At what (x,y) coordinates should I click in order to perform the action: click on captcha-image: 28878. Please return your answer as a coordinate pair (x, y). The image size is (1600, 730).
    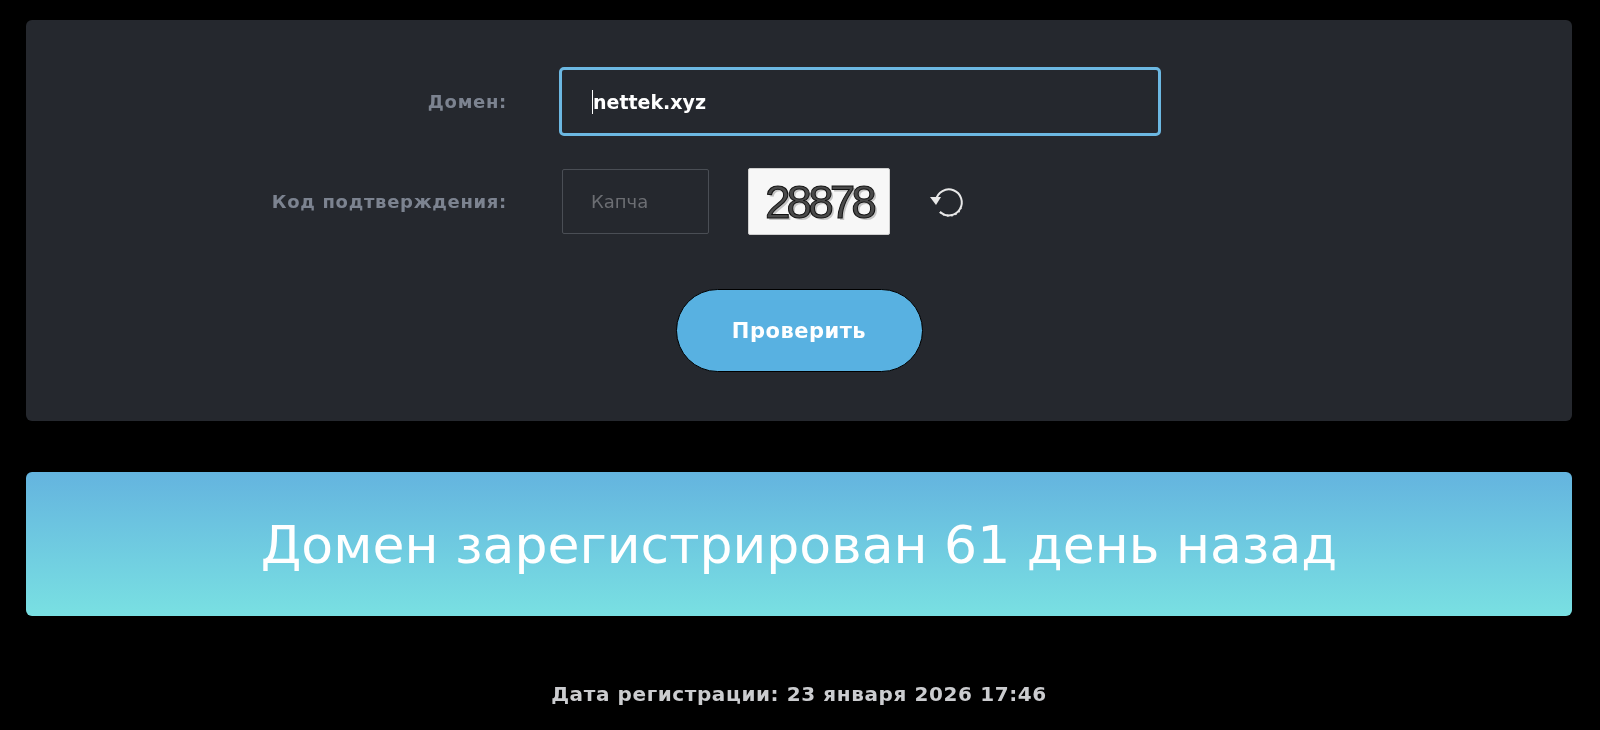
    Looking at the image, I should click on (819, 201).